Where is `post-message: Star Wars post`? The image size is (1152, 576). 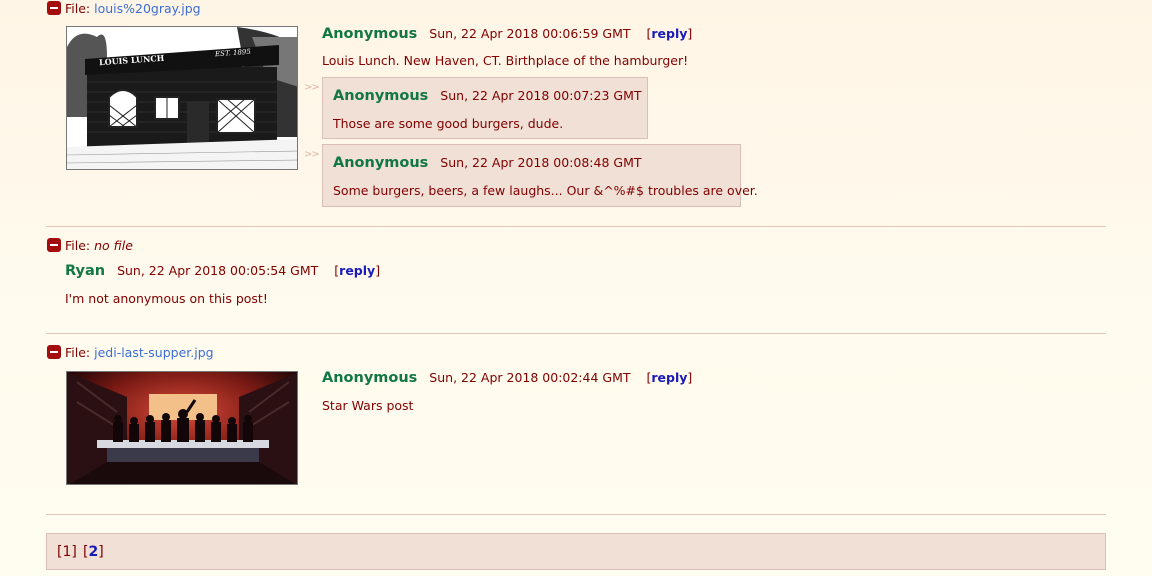
post-message: Star Wars post is located at coordinates (368, 405).